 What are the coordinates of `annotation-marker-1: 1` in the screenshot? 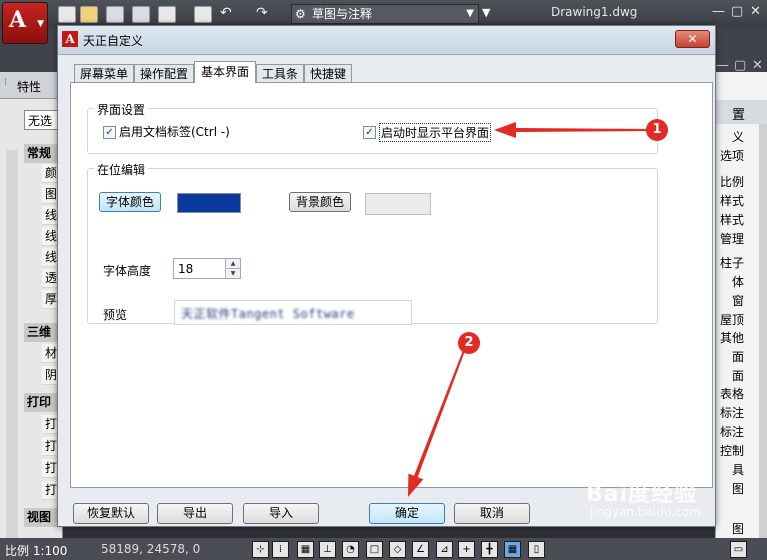 It's located at (657, 130).